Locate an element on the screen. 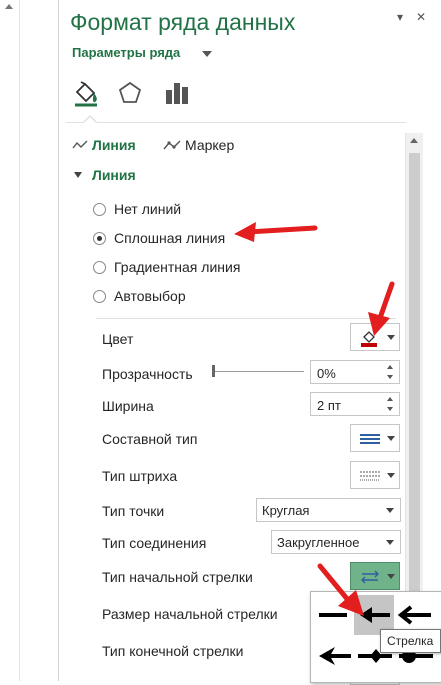 This screenshot has width=441, height=685. width-label: Ширина is located at coordinates (128, 406).